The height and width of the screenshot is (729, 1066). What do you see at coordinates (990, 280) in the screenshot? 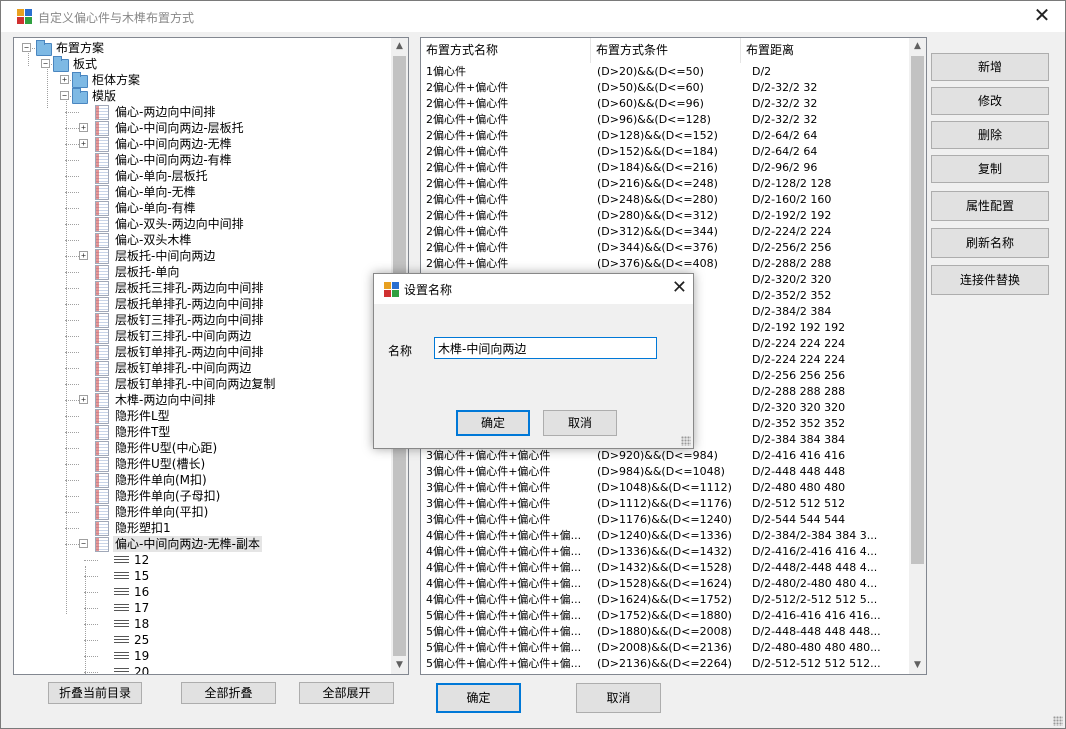
I see `connector-replace-button: 连接件替换` at bounding box center [990, 280].